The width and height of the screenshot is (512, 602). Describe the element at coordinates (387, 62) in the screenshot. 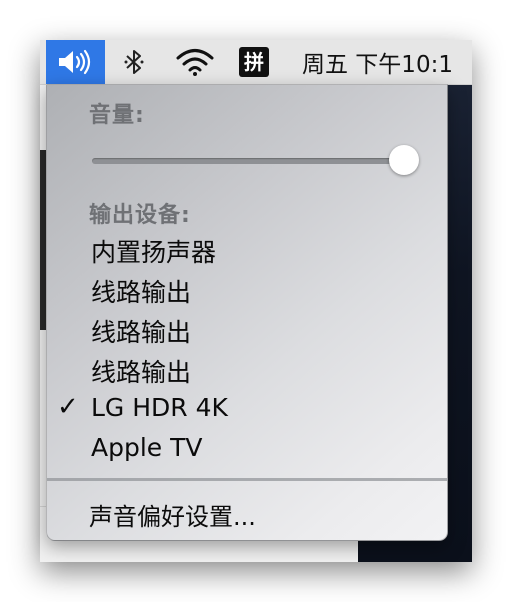

I see `menu-bar-clock: 周五 下午10:1` at that location.